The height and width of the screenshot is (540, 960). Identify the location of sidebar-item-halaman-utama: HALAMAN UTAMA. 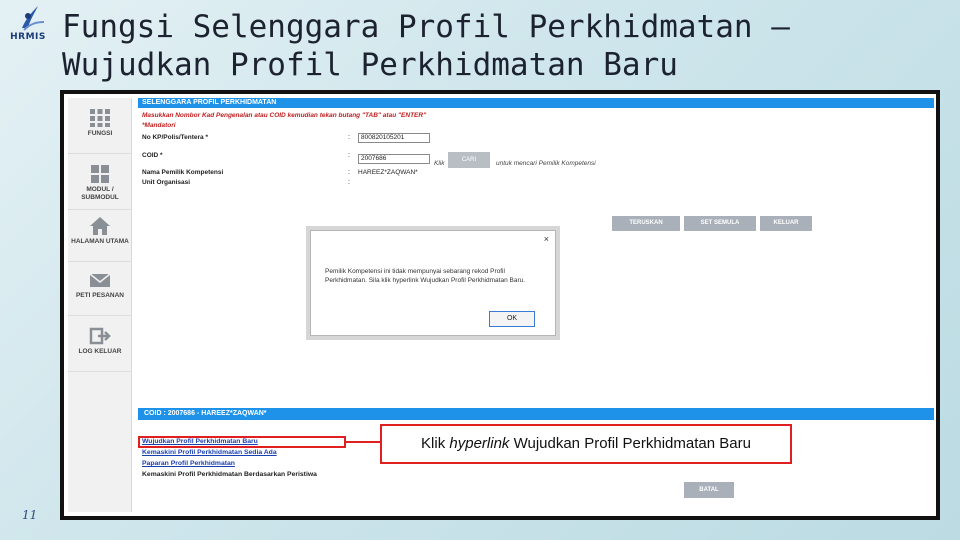
(100, 236).